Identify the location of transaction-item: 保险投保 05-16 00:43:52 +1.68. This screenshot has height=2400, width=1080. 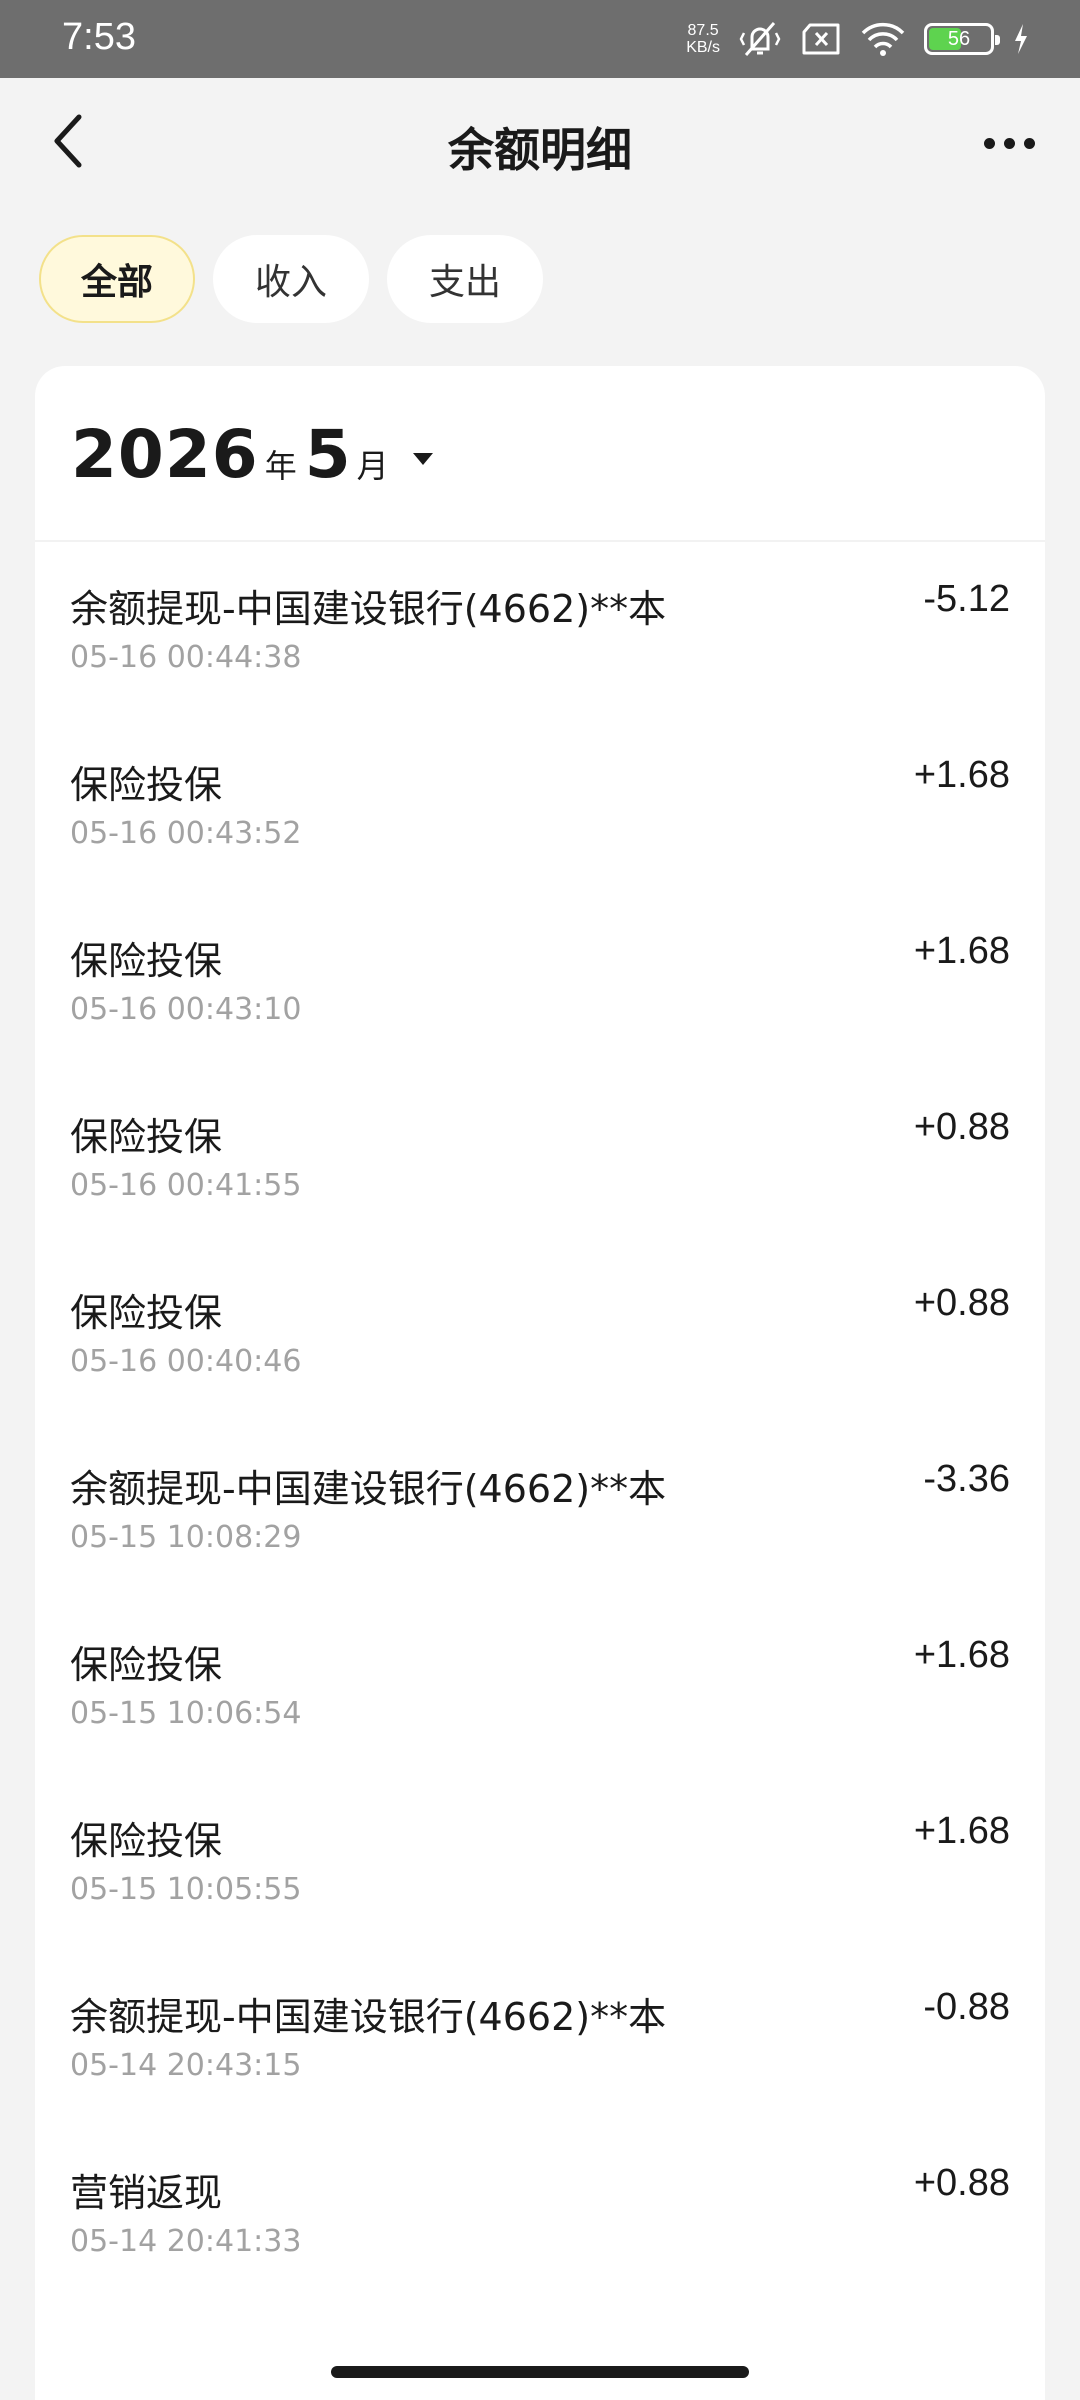
(540, 806).